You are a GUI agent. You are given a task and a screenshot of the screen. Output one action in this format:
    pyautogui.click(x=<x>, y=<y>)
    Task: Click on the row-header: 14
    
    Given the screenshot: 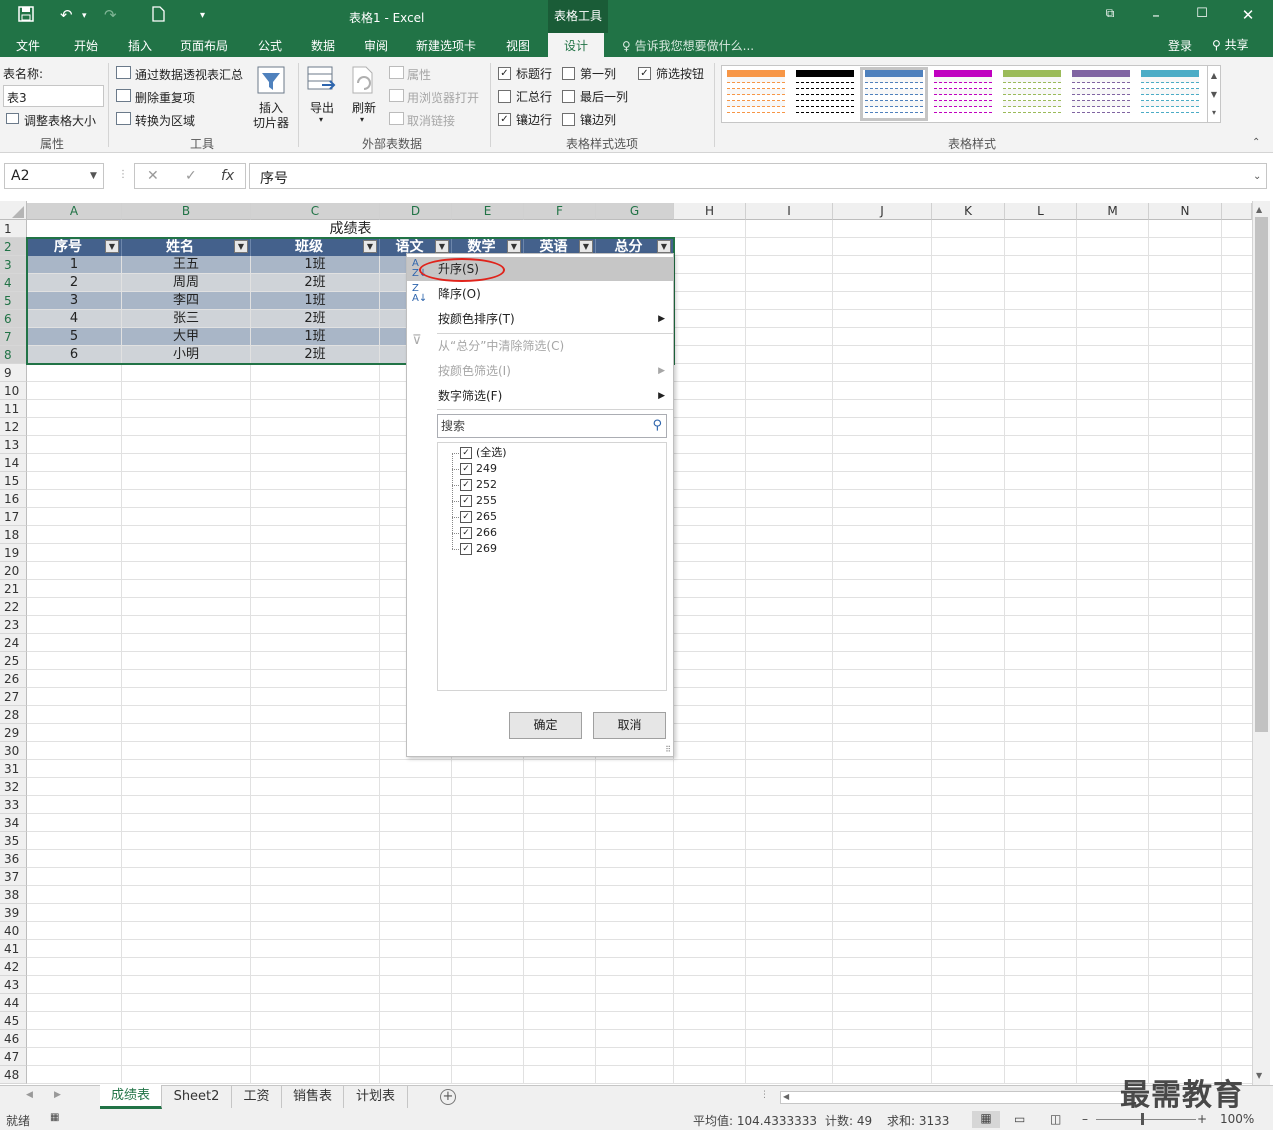 What is the action you would take?
    pyautogui.click(x=13, y=463)
    